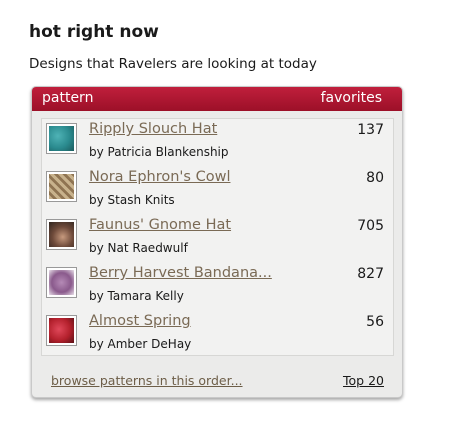 The image size is (458, 431). Describe the element at coordinates (351, 98) in the screenshot. I see `header-favorites: favorites` at that location.